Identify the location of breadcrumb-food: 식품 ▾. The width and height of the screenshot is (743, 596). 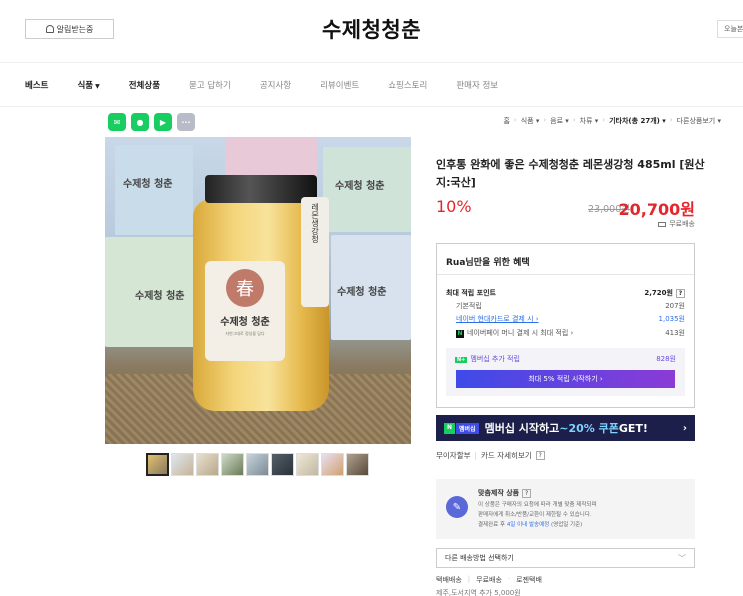
(530, 121).